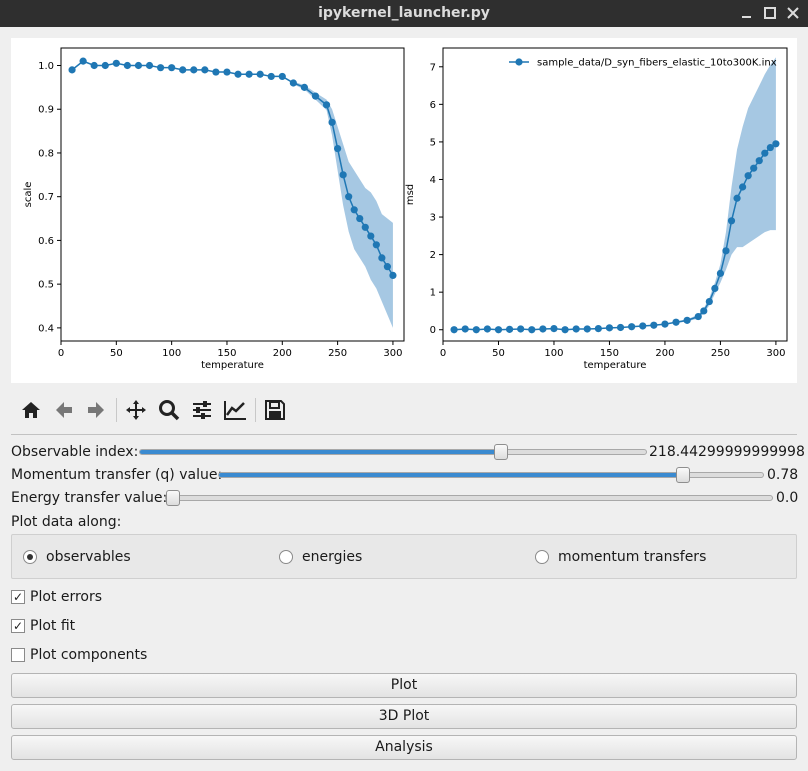 The height and width of the screenshot is (771, 808). What do you see at coordinates (202, 410) in the screenshot?
I see `subplots-config-icon` at bounding box center [202, 410].